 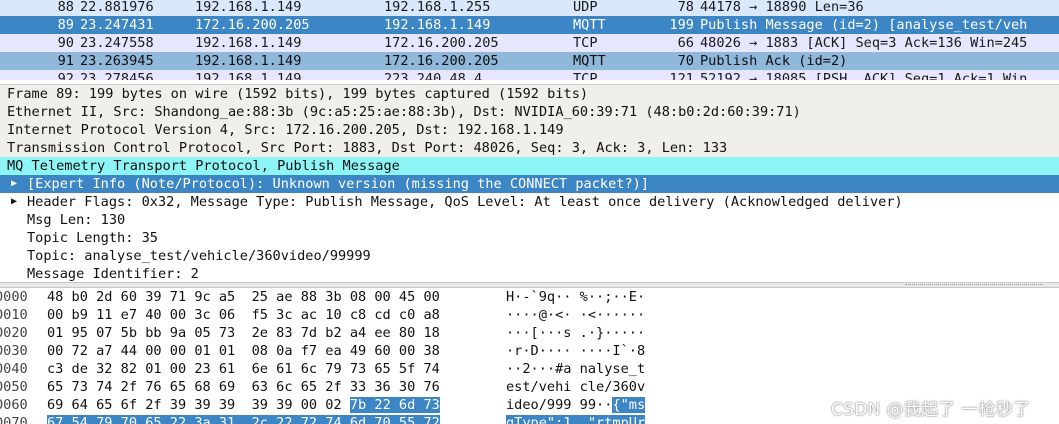 I want to click on hex-offset: 0030, so click(x=14, y=351).